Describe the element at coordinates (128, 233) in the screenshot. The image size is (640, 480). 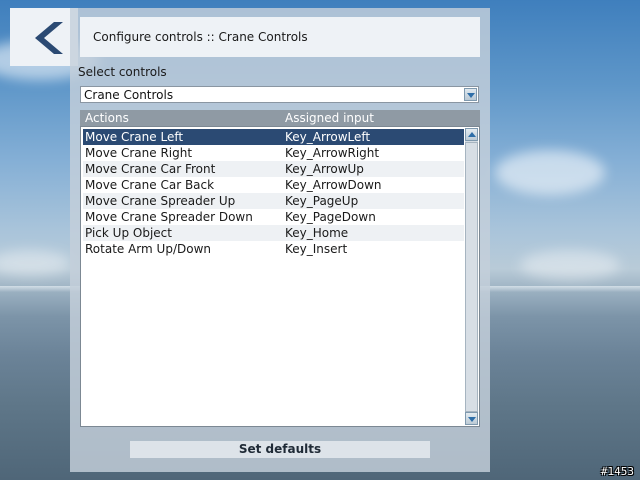
I see `action-cell: Pick Up Object` at that location.